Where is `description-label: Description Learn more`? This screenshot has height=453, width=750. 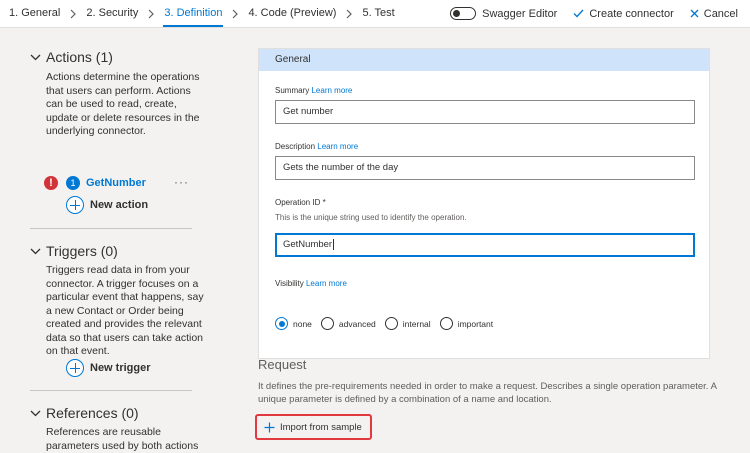
description-label: Description Learn more is located at coordinates (316, 146).